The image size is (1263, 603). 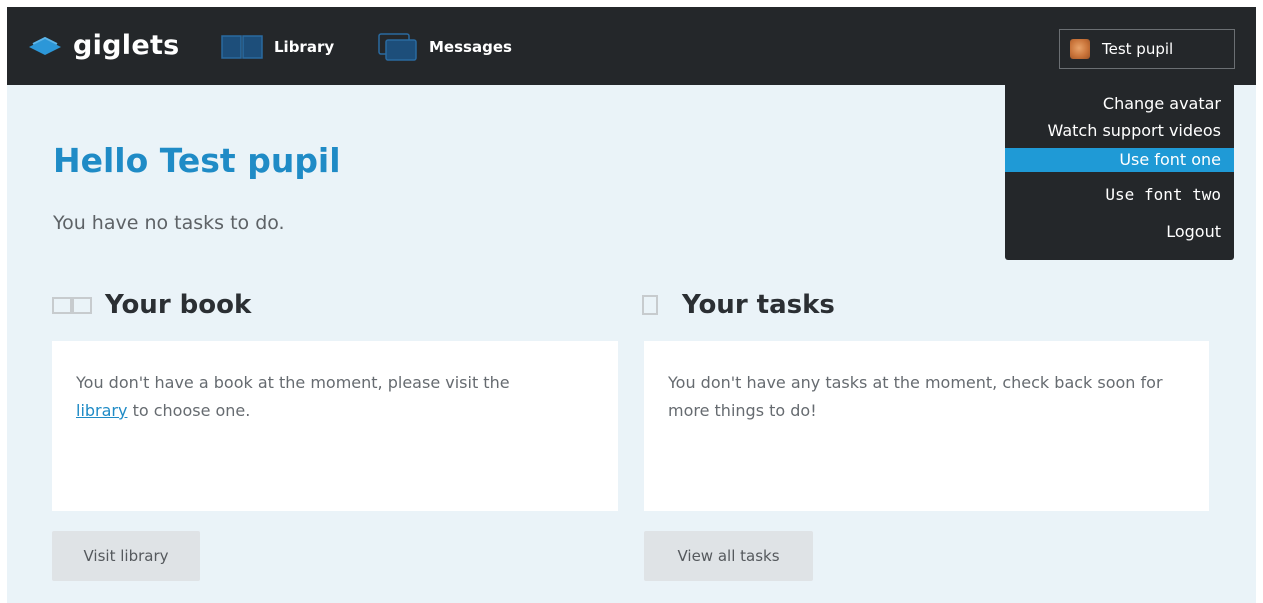 I want to click on menu-logout: Logout, so click(x=1119, y=232).